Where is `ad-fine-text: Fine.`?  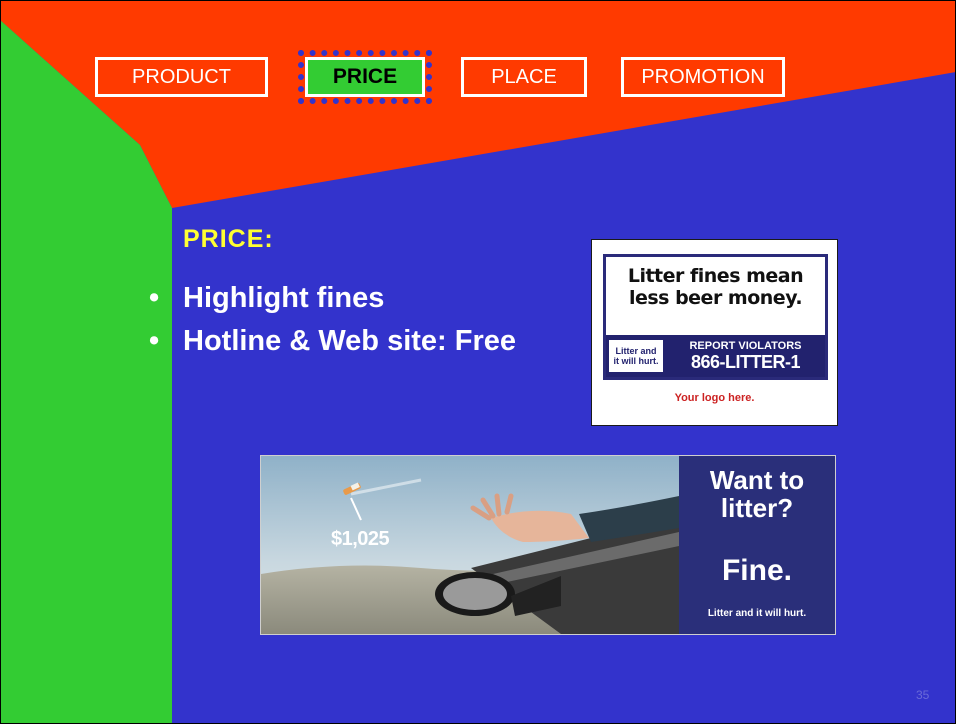 ad-fine-text: Fine. is located at coordinates (756, 570).